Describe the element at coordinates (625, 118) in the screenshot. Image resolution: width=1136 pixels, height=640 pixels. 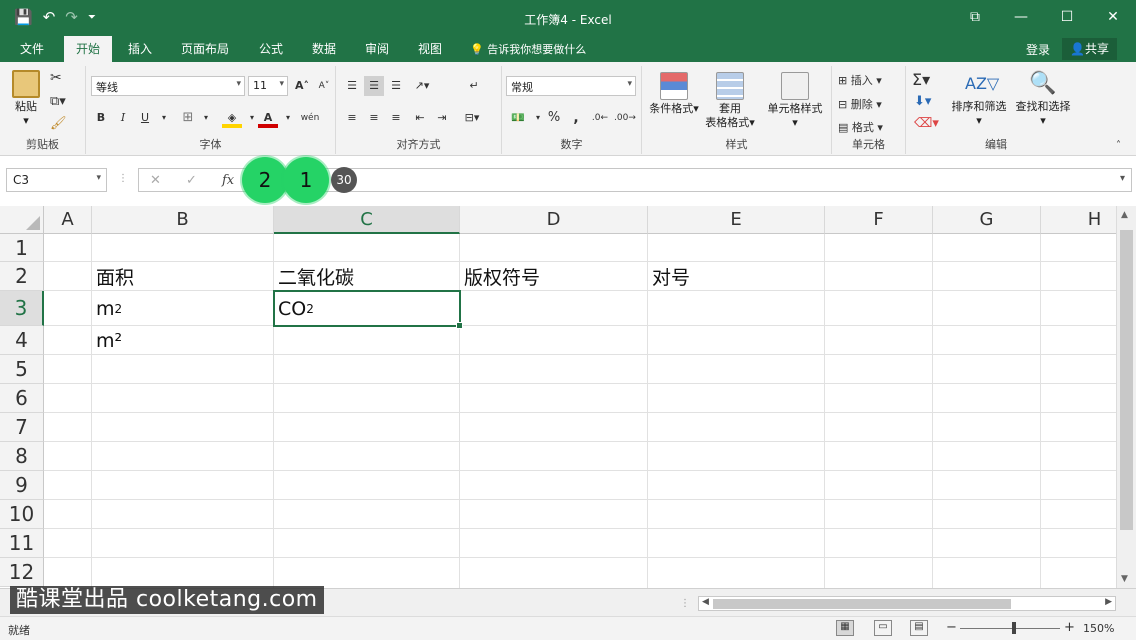
I see `decrease-decimal-icon: .00→` at that location.